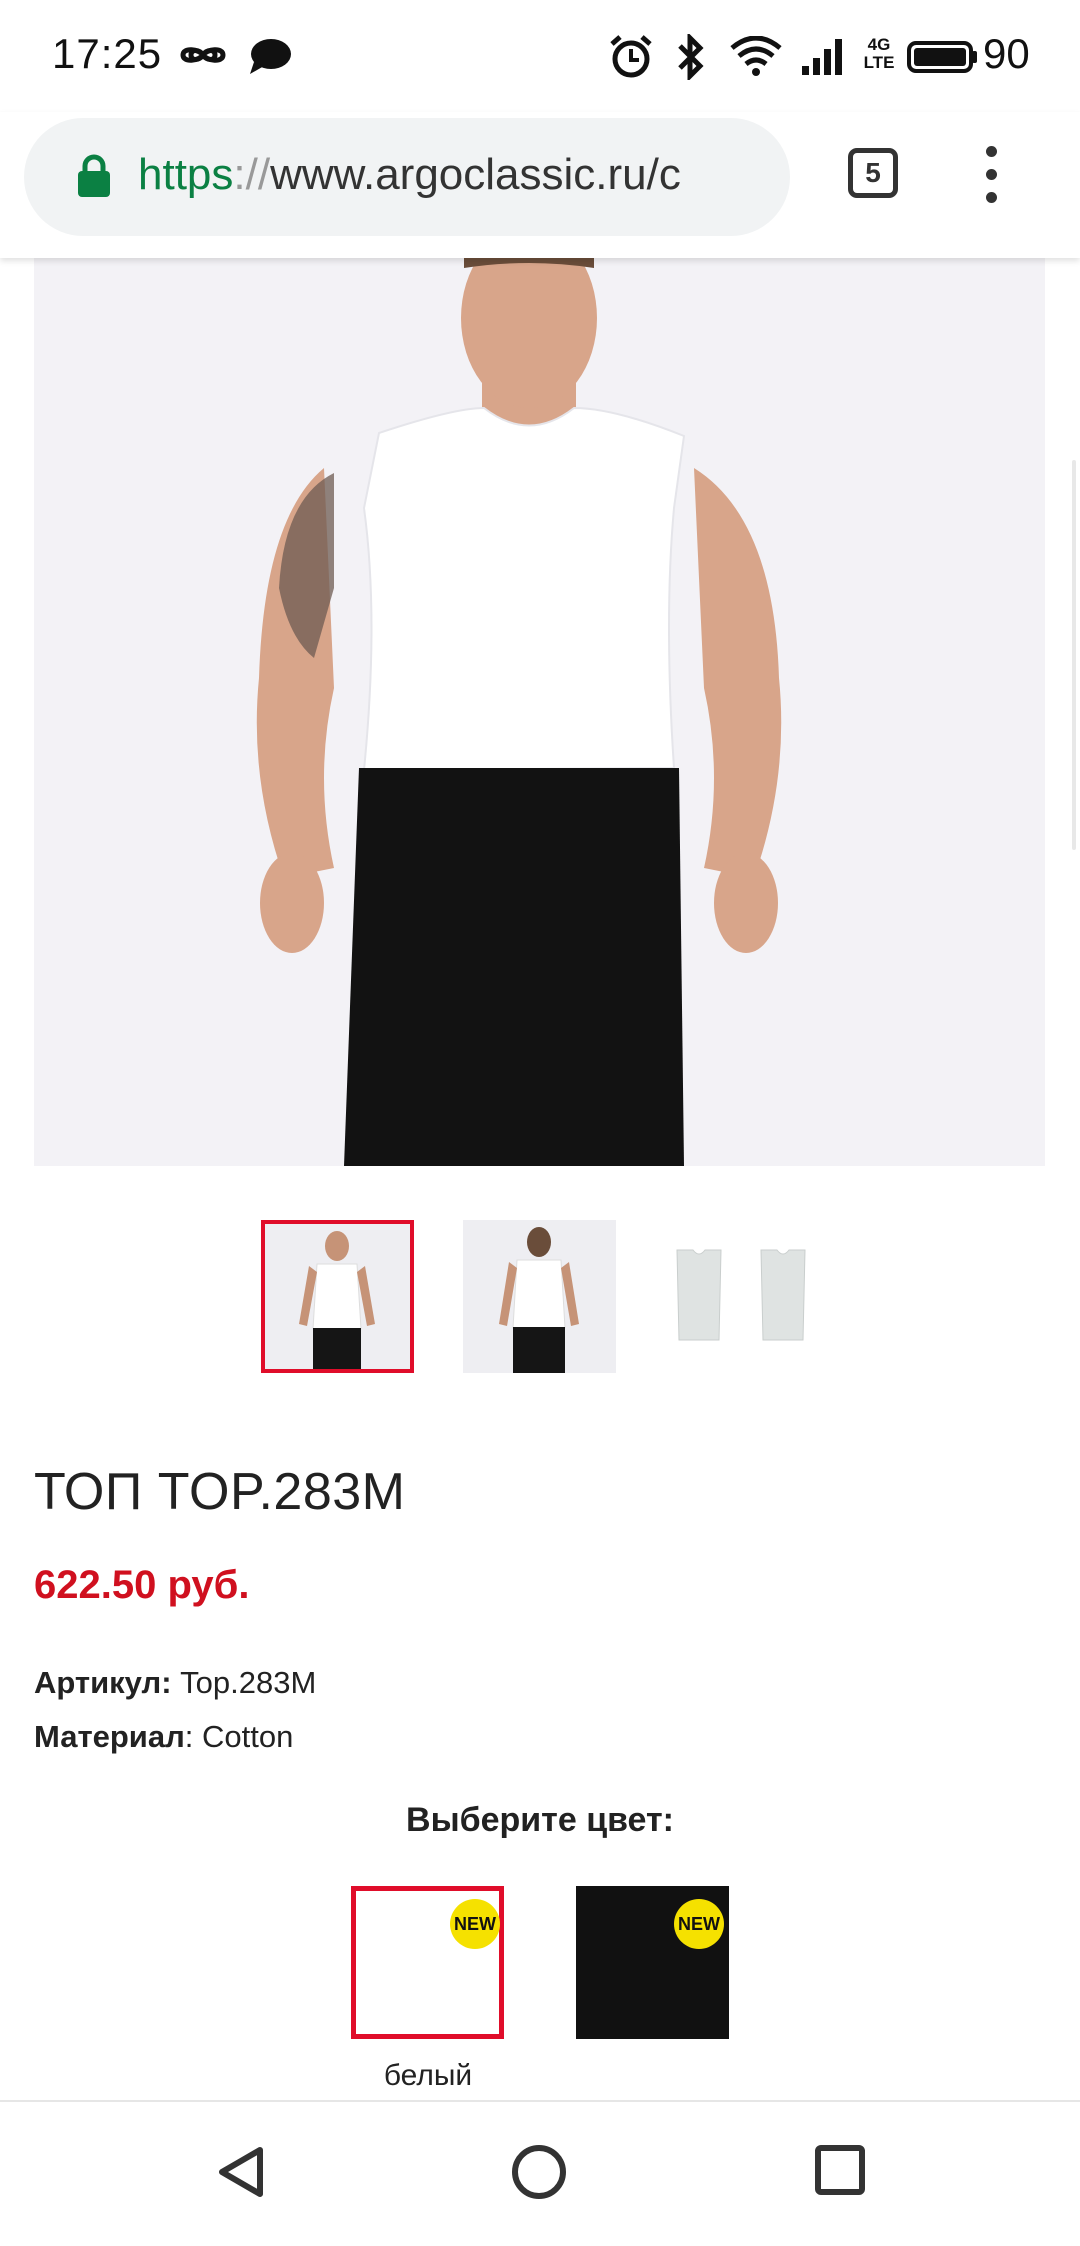 Image resolution: width=1080 pixels, height=2246 pixels. What do you see at coordinates (873, 173) in the screenshot?
I see `tabs-count-button: 5` at bounding box center [873, 173].